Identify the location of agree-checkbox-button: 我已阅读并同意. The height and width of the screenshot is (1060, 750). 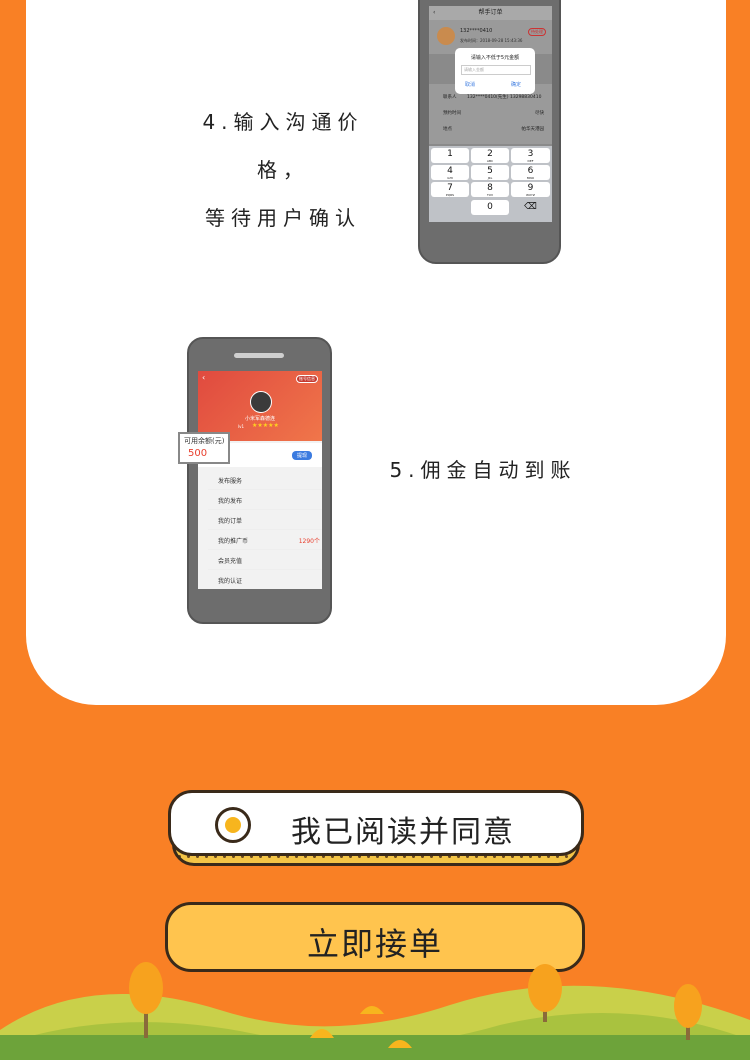
(376, 830).